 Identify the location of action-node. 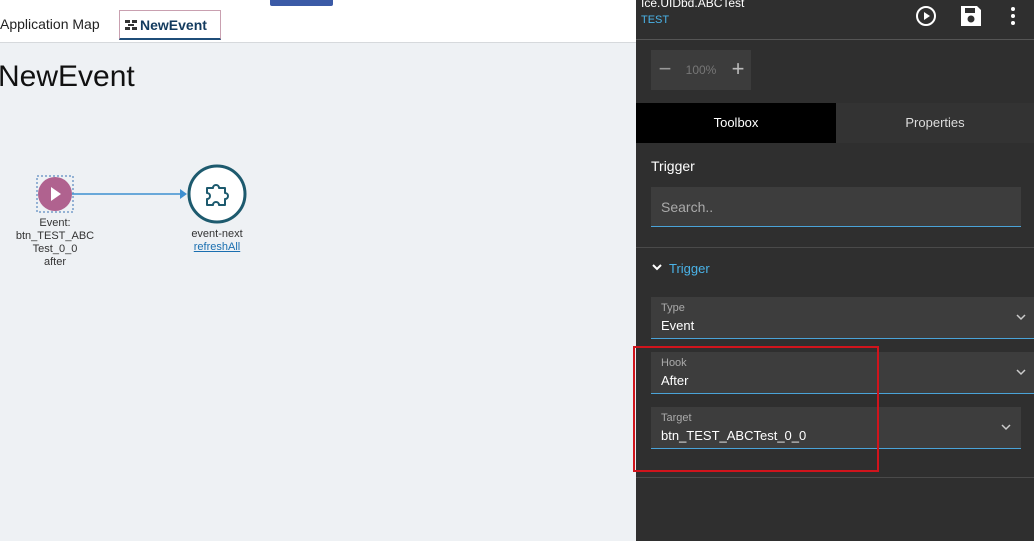
(217, 194).